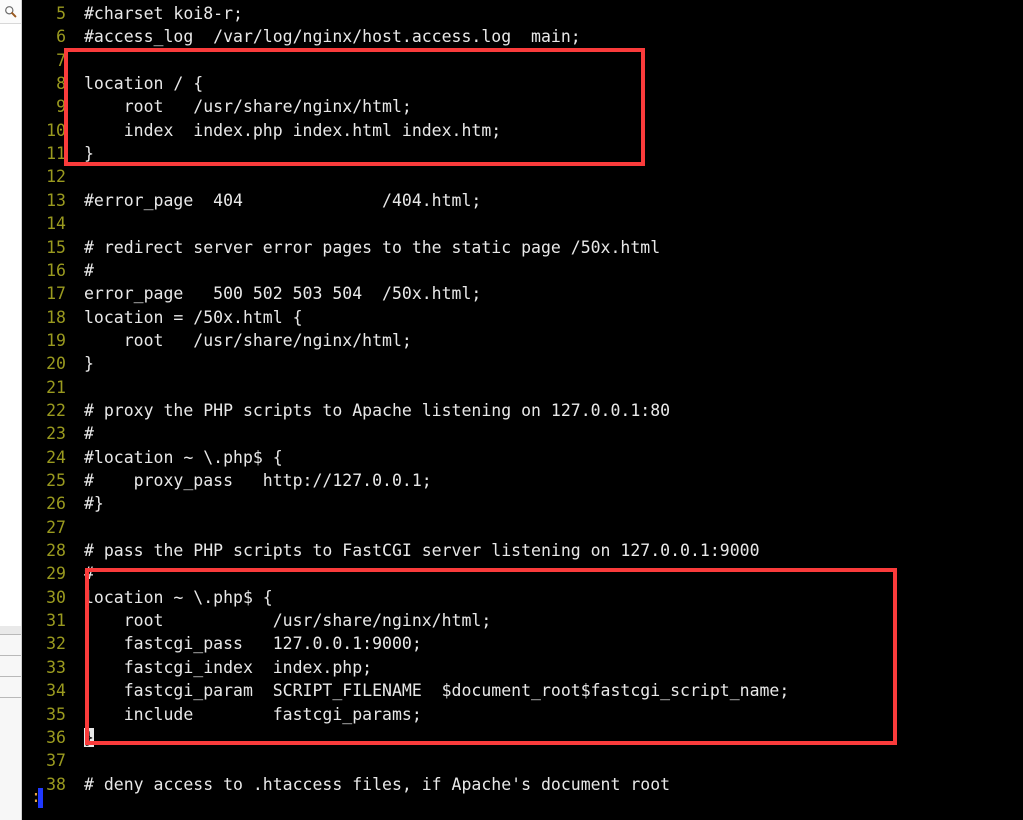 Image resolution: width=1023 pixels, height=820 pixels. I want to click on left-panel-toolbar, so click(10, 12).